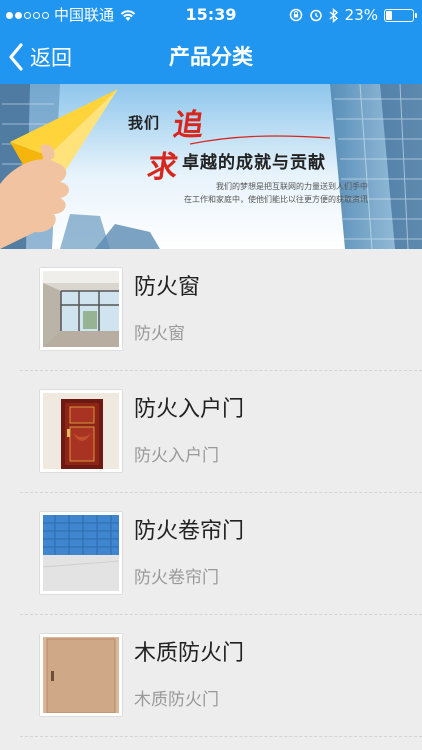 This screenshot has height=750, width=422. Describe the element at coordinates (144, 123) in the screenshot. I see `banner-slogan-prefix: 我们` at that location.